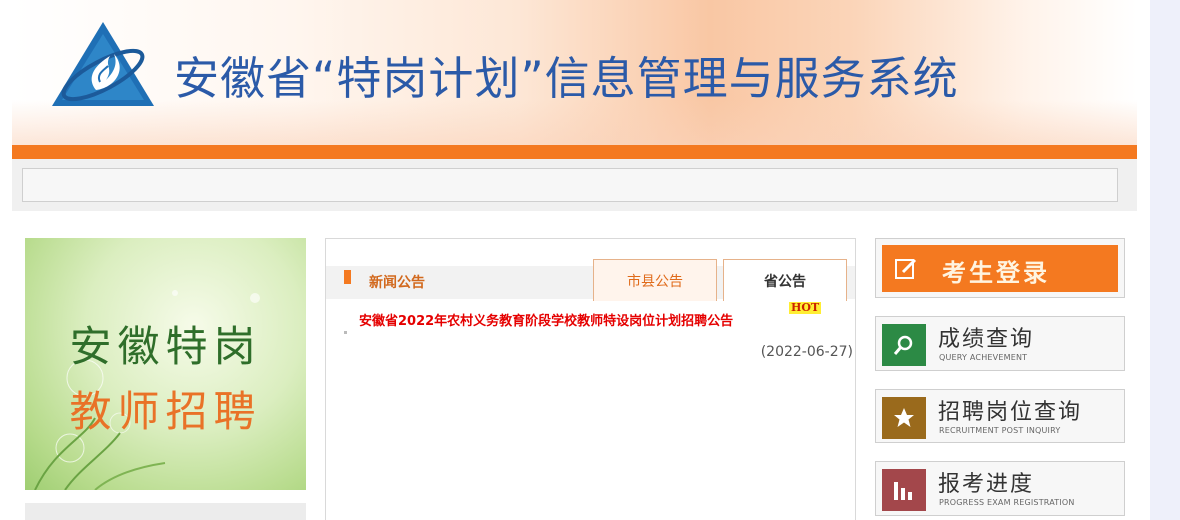 The width and height of the screenshot is (1180, 520). Describe the element at coordinates (655, 280) in the screenshot. I see `tab-city-announcements: 市县公告` at that location.